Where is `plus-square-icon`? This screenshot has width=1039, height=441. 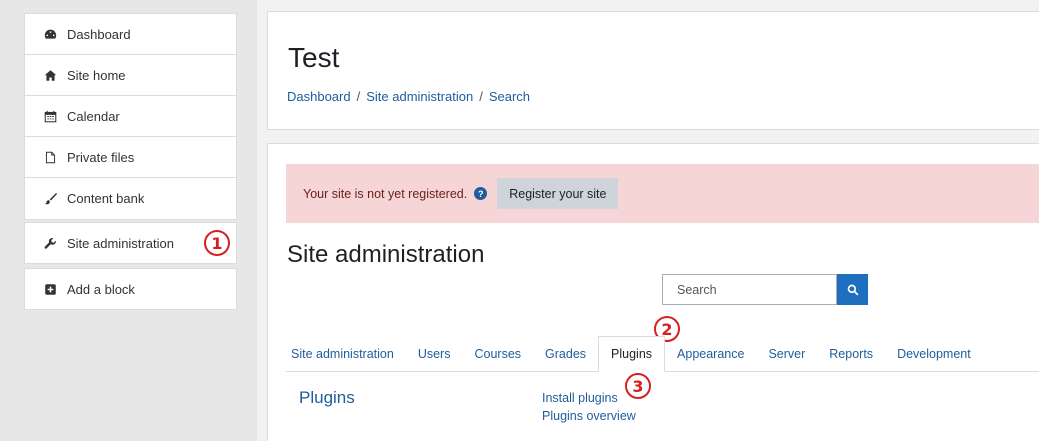 plus-square-icon is located at coordinates (50, 289).